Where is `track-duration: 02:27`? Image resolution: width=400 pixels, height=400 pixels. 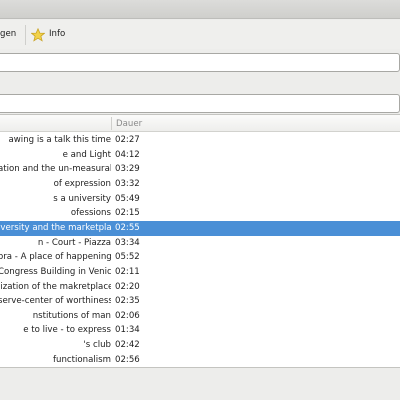
track-duration: 02:27 is located at coordinates (127, 140).